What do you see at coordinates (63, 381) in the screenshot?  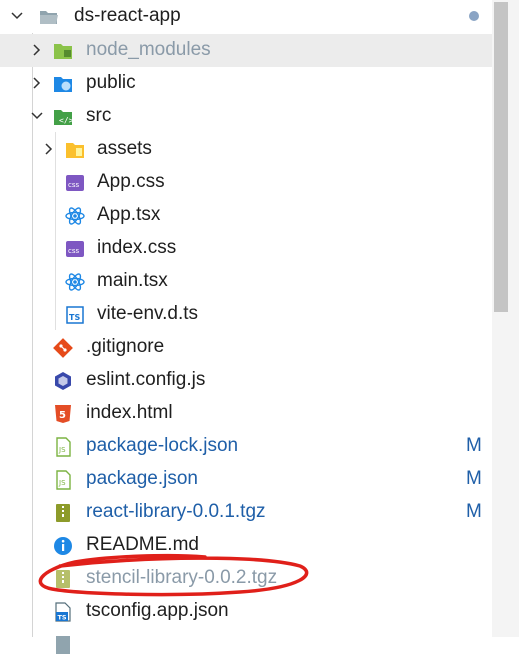 I see `eslint-icon` at bounding box center [63, 381].